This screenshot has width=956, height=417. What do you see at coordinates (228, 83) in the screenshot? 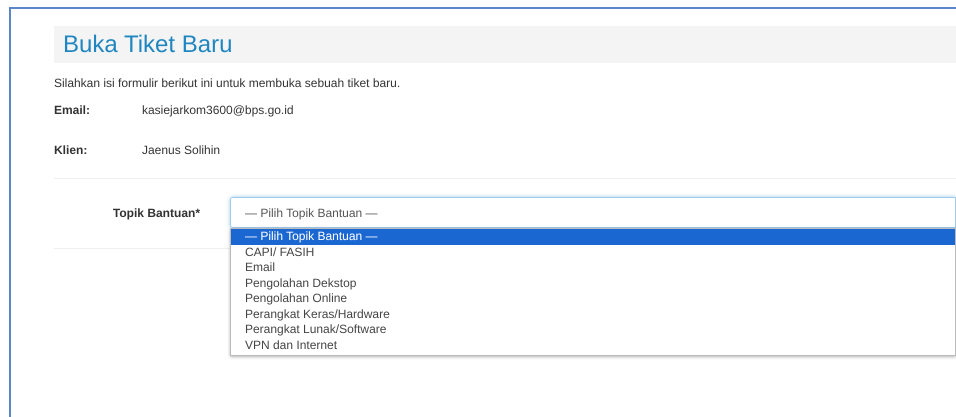
I see `form-description: Silahkan isi formulir berikut ini untuk membuka sebuah tiket baru.` at bounding box center [228, 83].